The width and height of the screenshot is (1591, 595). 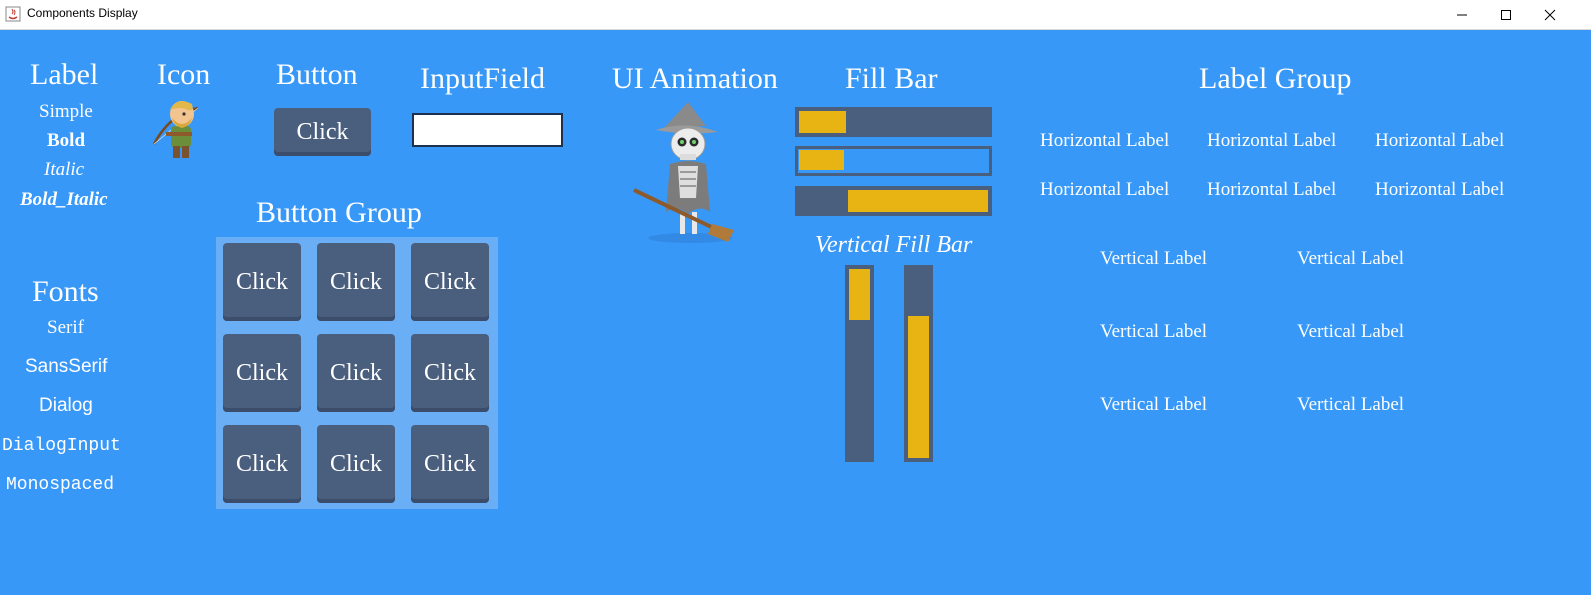 What do you see at coordinates (891, 78) in the screenshot?
I see `fillbar-section-header: Fill Bar` at bounding box center [891, 78].